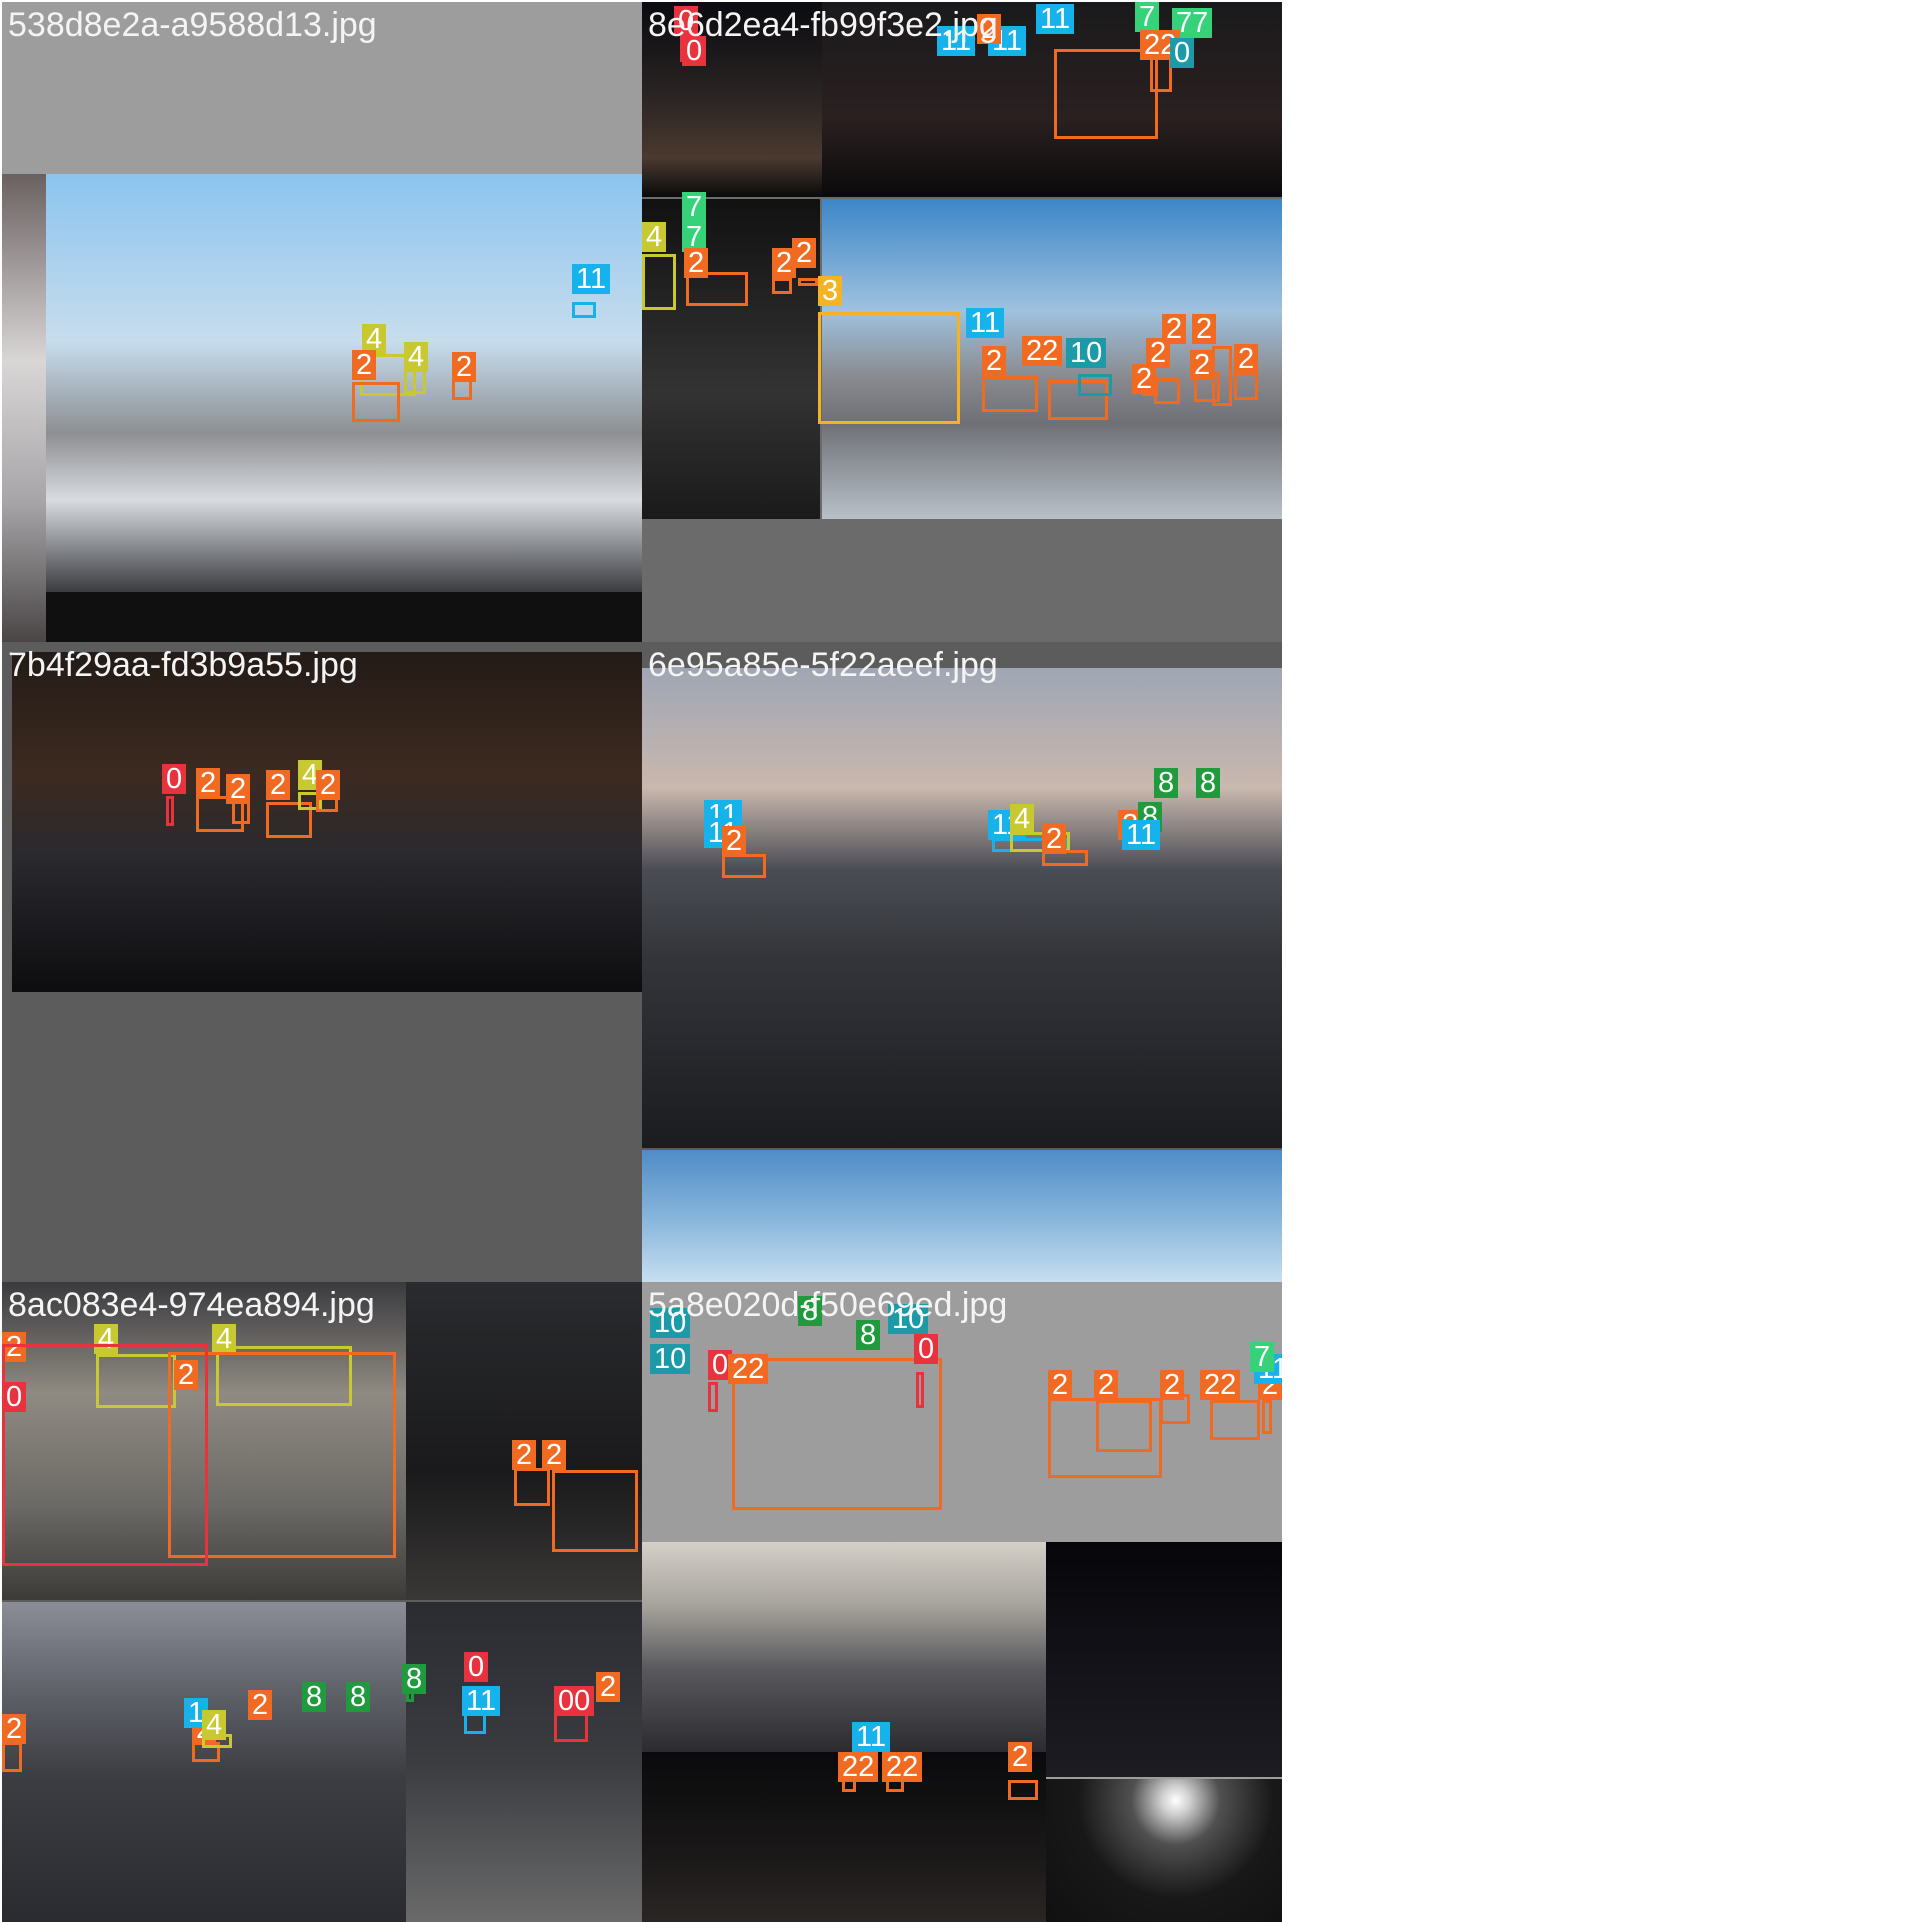 The width and height of the screenshot is (1920, 1922). Describe the element at coordinates (823, 665) in the screenshot. I see `tile-filename: 6e95a85e-5f22aeef.jpg` at that location.